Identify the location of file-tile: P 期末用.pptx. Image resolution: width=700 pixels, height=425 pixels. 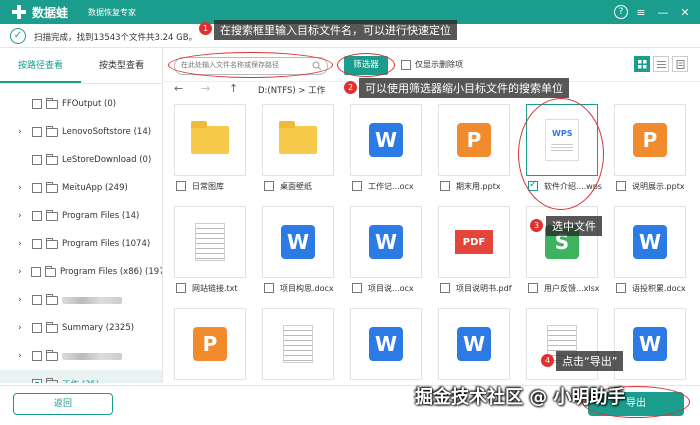
(470, 146).